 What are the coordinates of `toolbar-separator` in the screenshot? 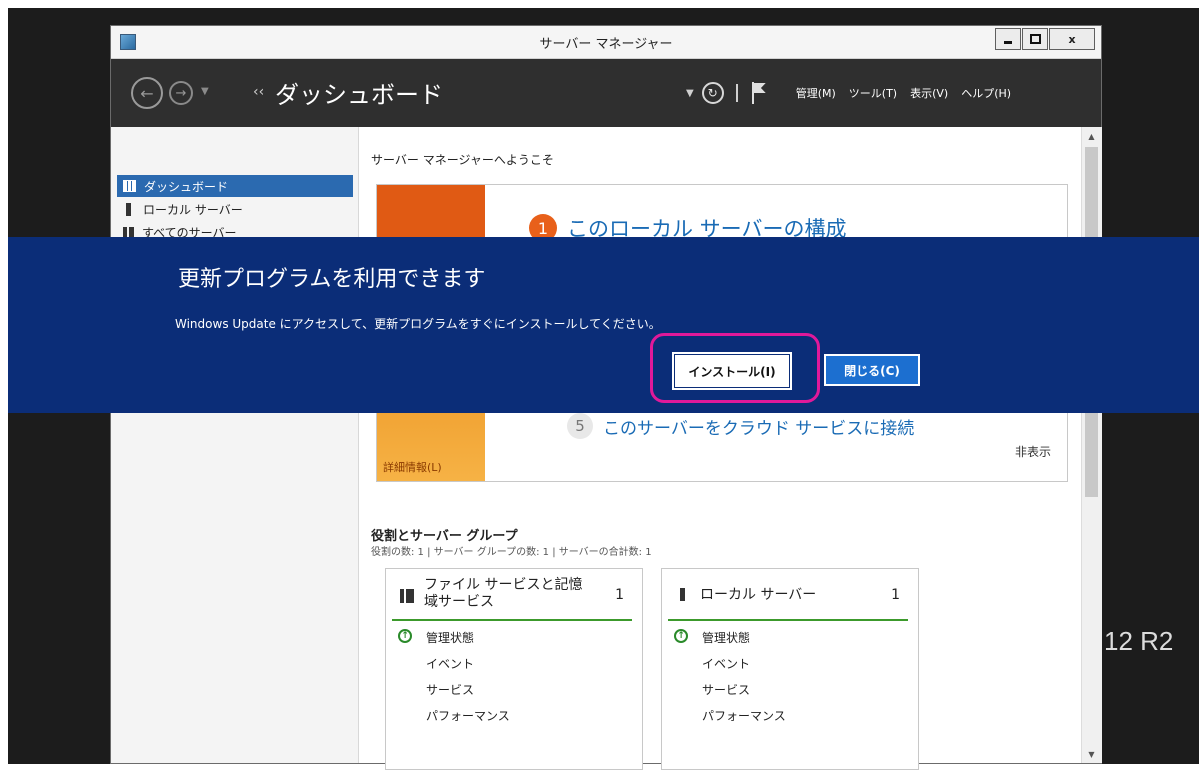 It's located at (736, 93).